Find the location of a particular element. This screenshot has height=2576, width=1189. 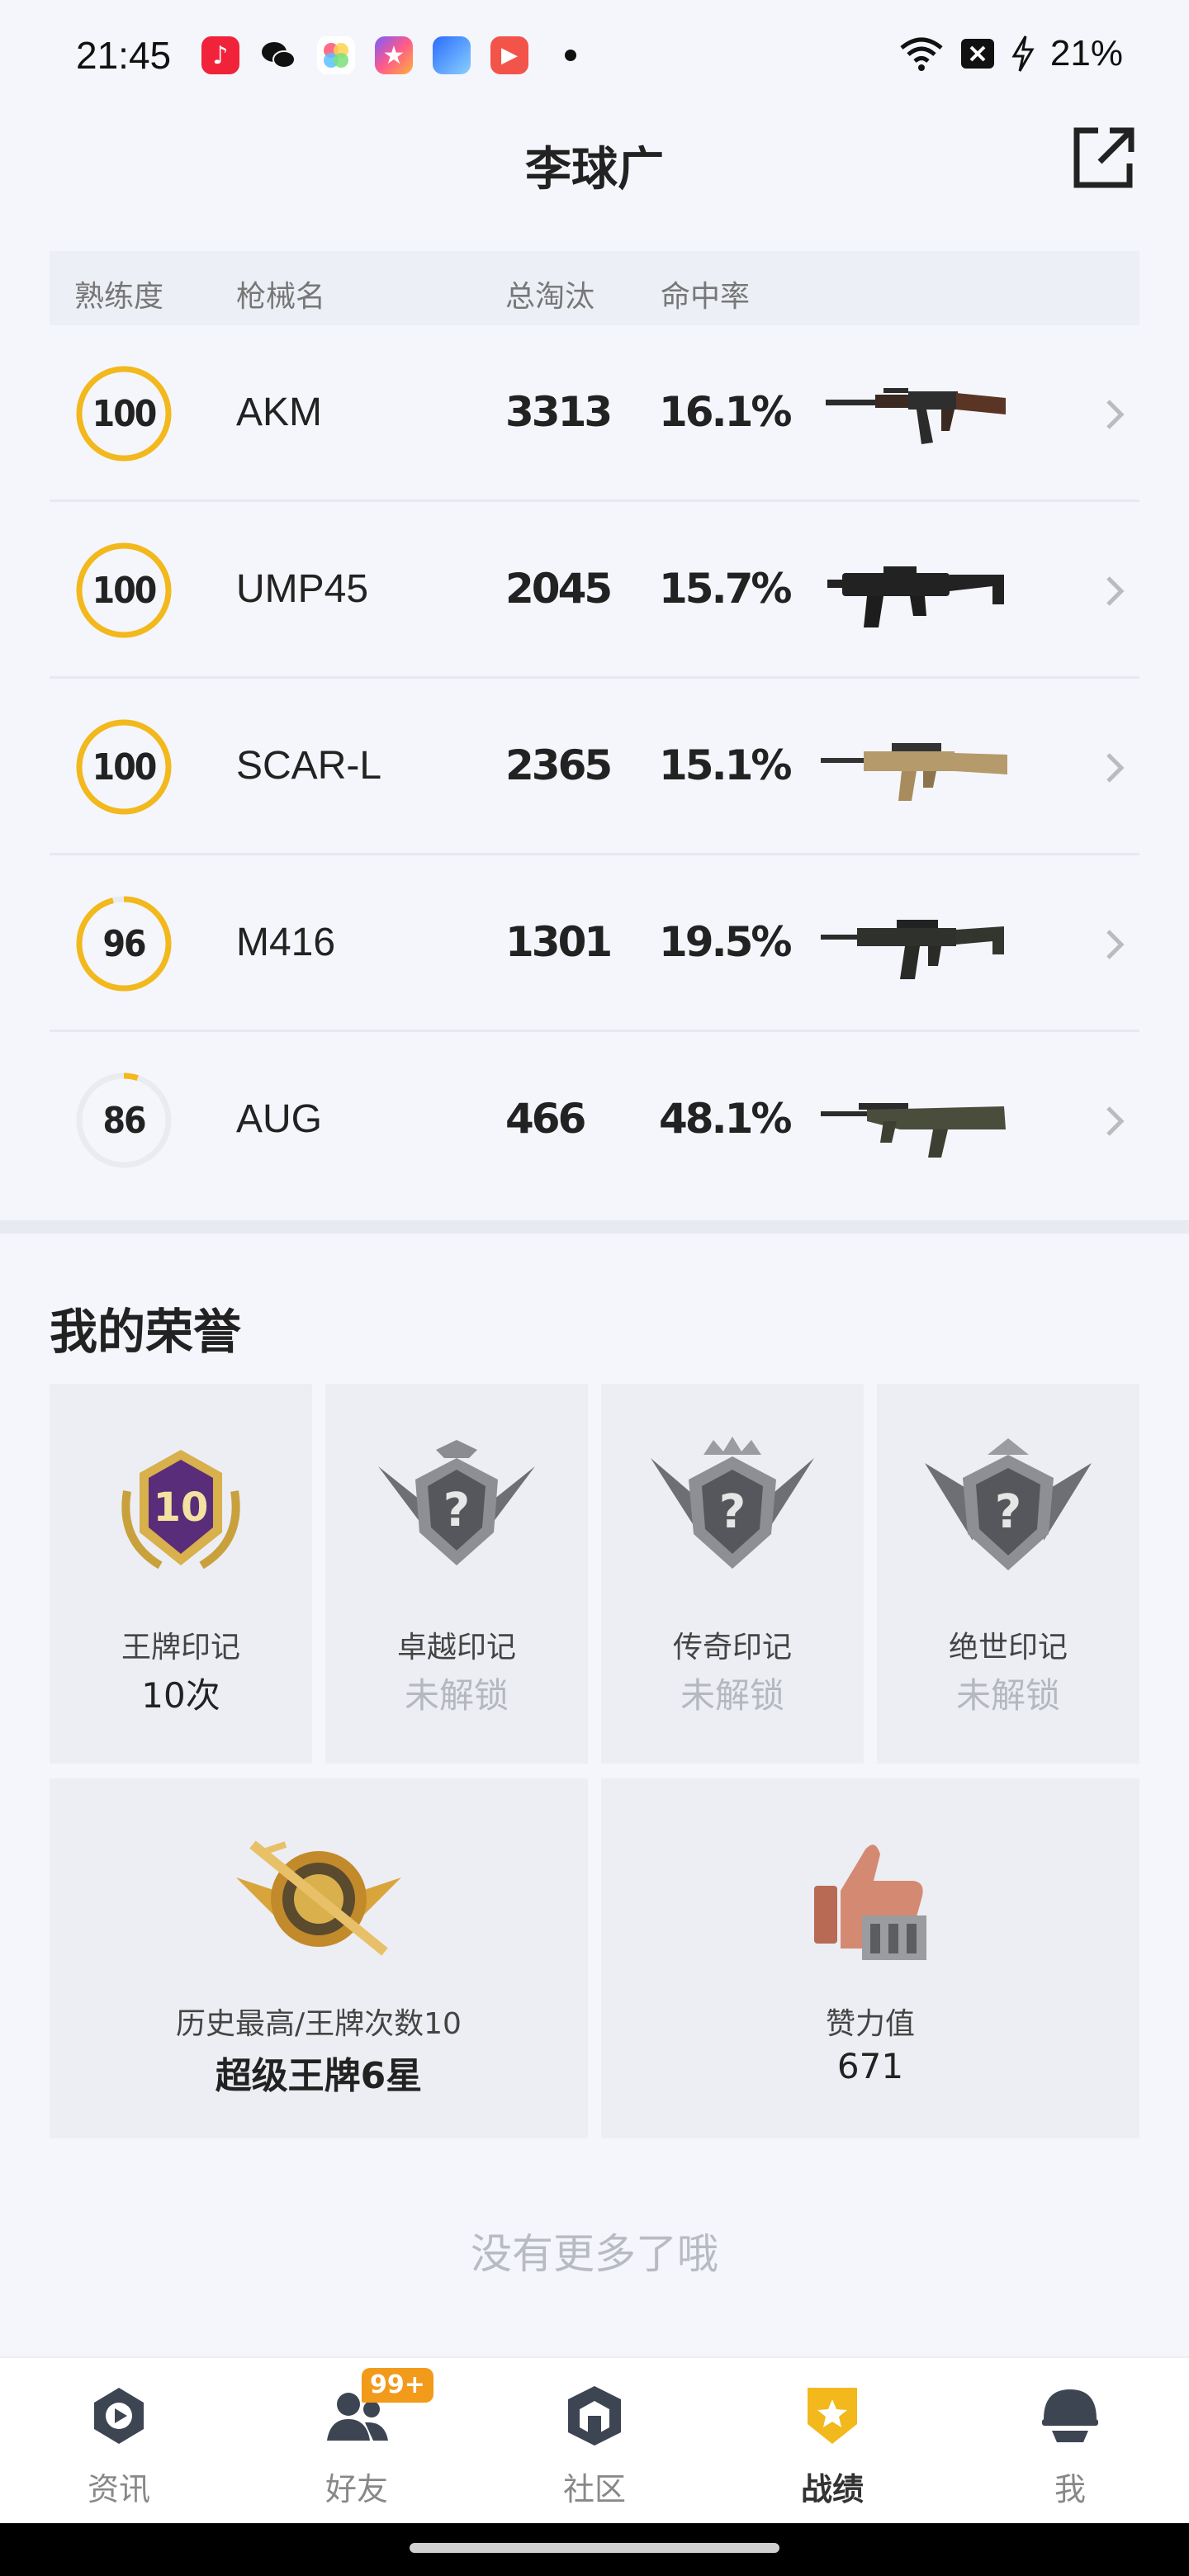

weapon-name: UMP45 is located at coordinates (302, 589).